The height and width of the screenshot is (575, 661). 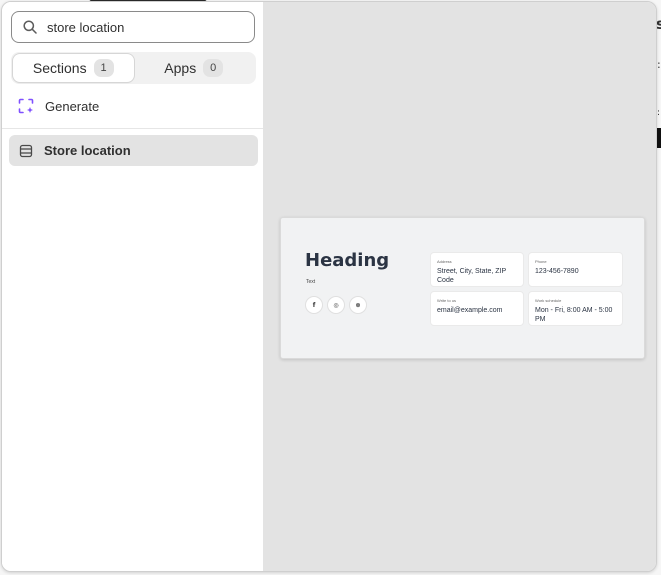 What do you see at coordinates (59, 68) in the screenshot?
I see `tab-sections-label: Sections` at bounding box center [59, 68].